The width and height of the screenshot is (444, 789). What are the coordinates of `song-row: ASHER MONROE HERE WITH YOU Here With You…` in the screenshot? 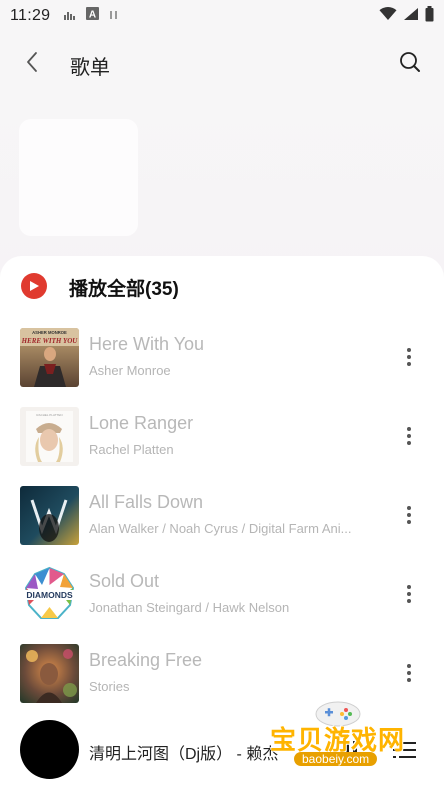 It's located at (222, 358).